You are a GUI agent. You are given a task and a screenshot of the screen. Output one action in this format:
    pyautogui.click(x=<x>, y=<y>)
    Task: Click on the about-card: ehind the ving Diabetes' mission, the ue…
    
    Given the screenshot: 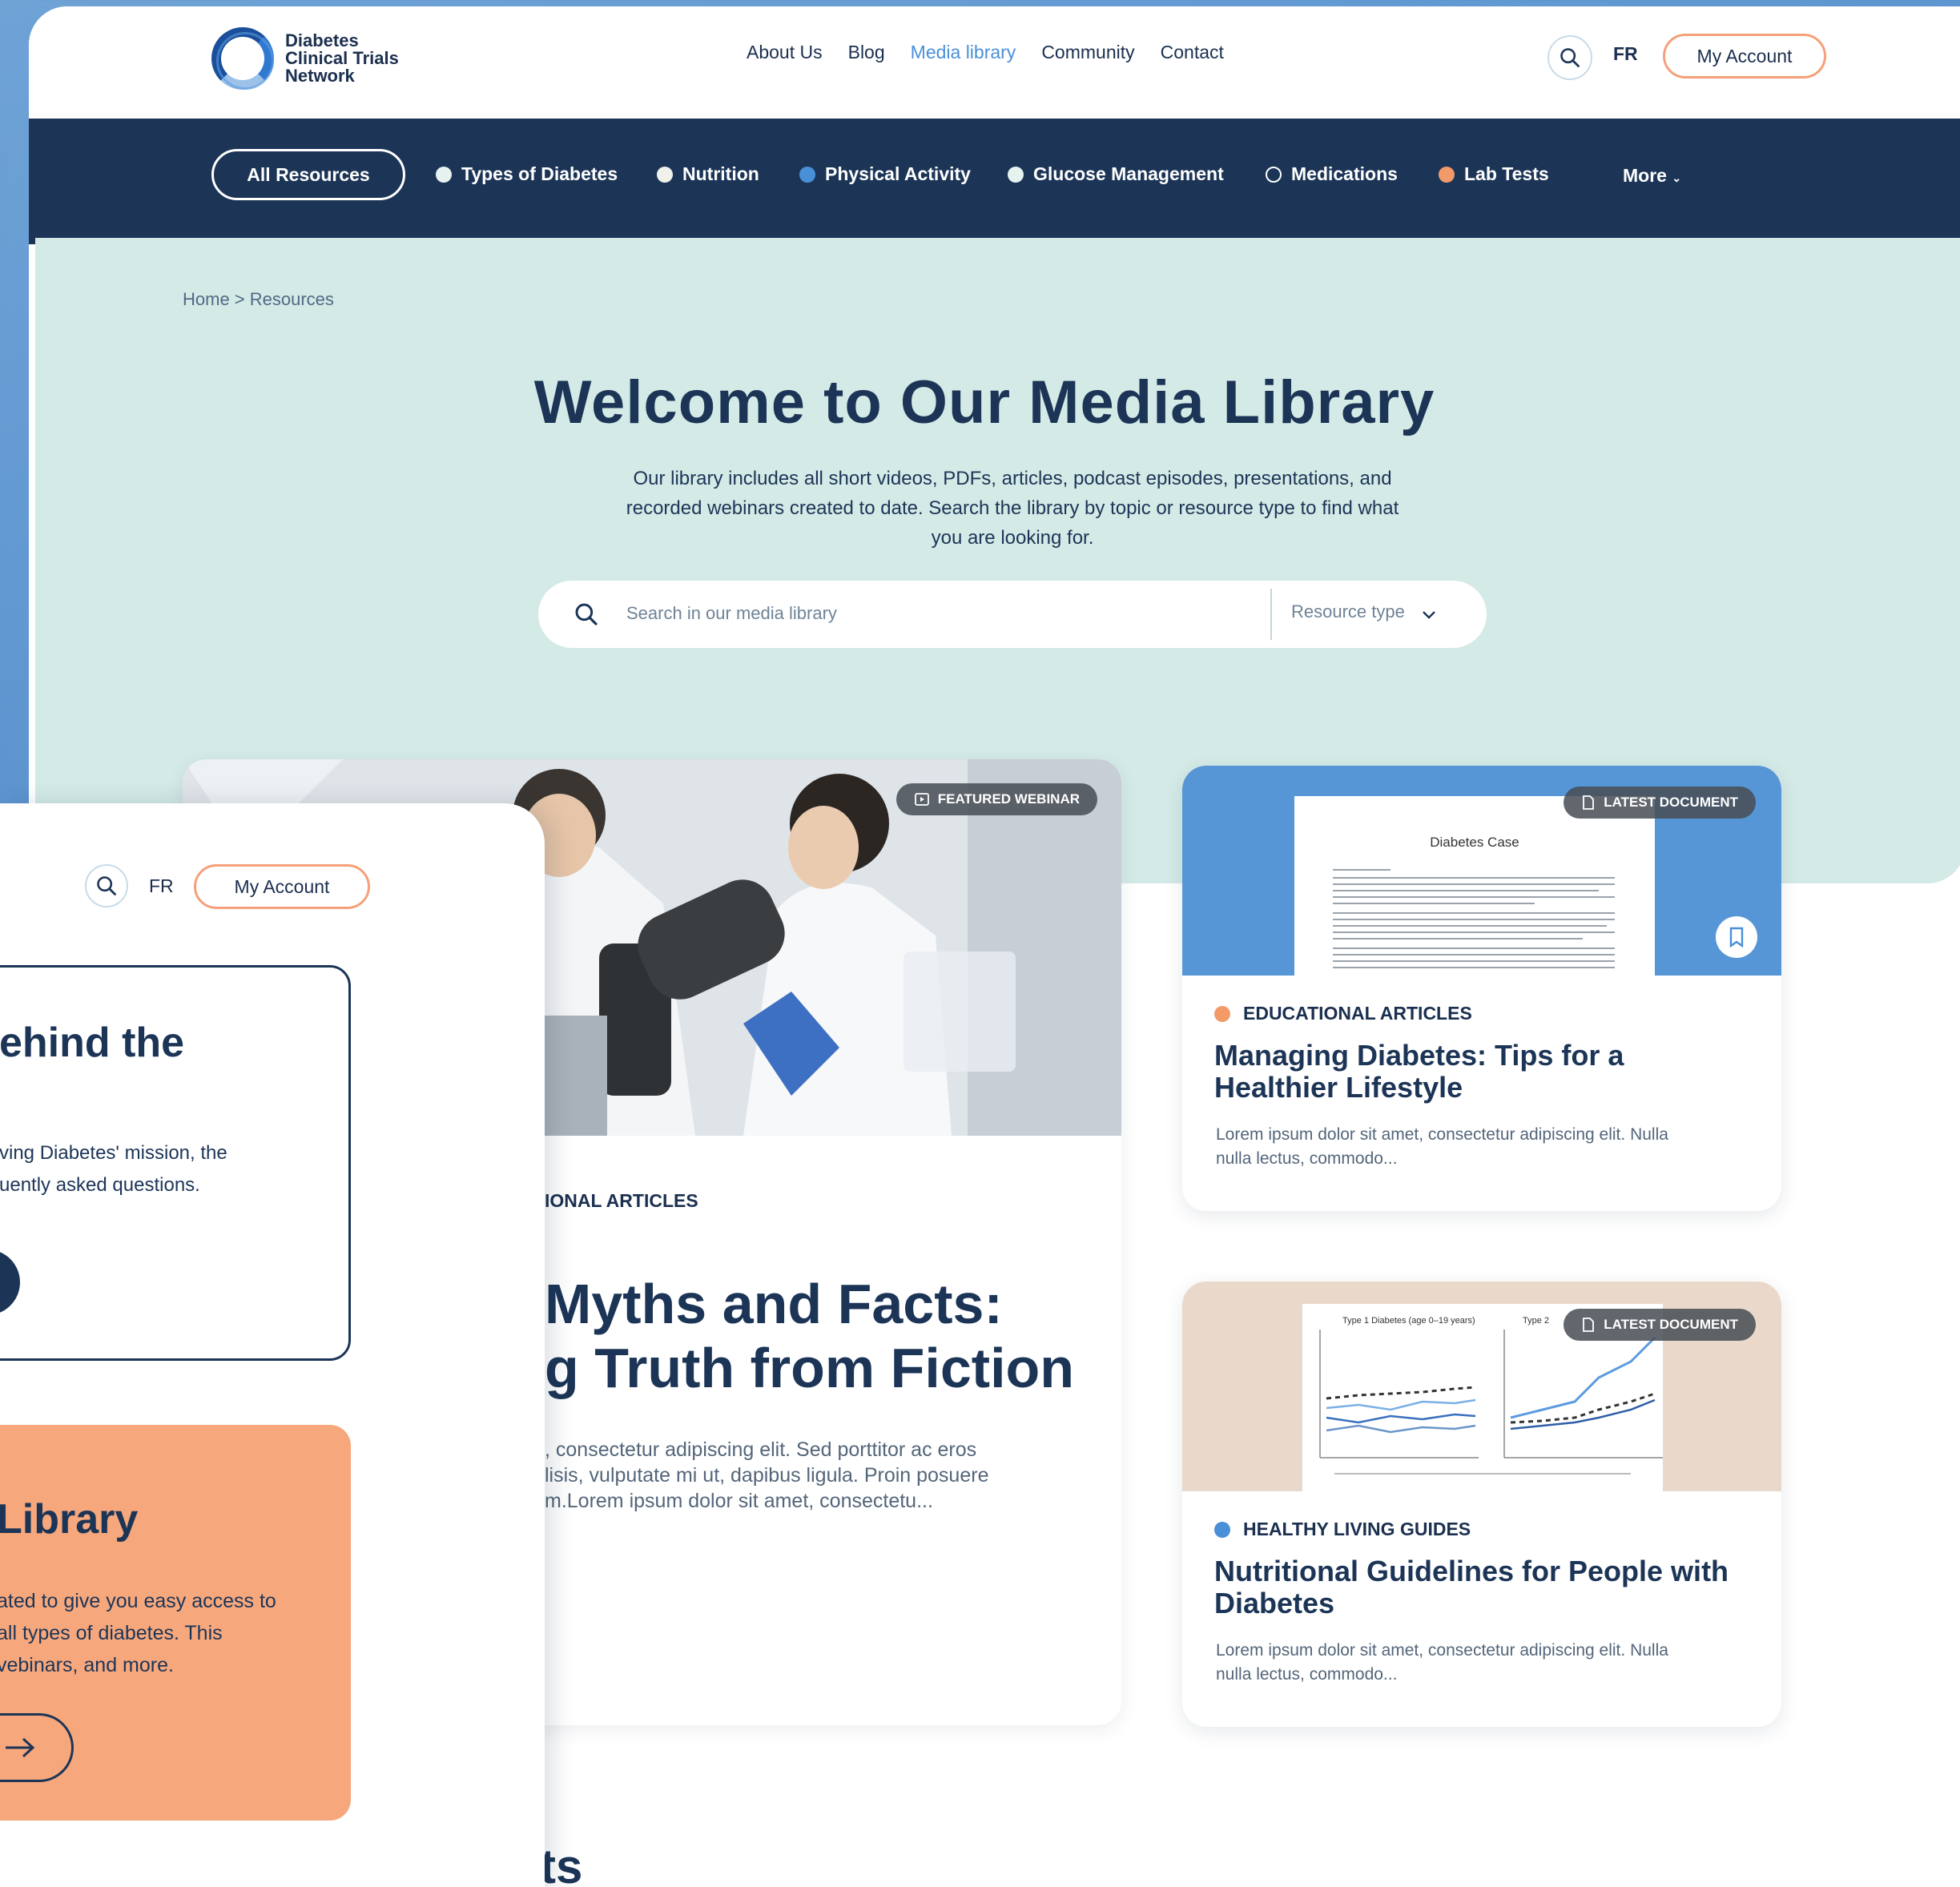 What is the action you would take?
    pyautogui.click(x=175, y=1163)
    